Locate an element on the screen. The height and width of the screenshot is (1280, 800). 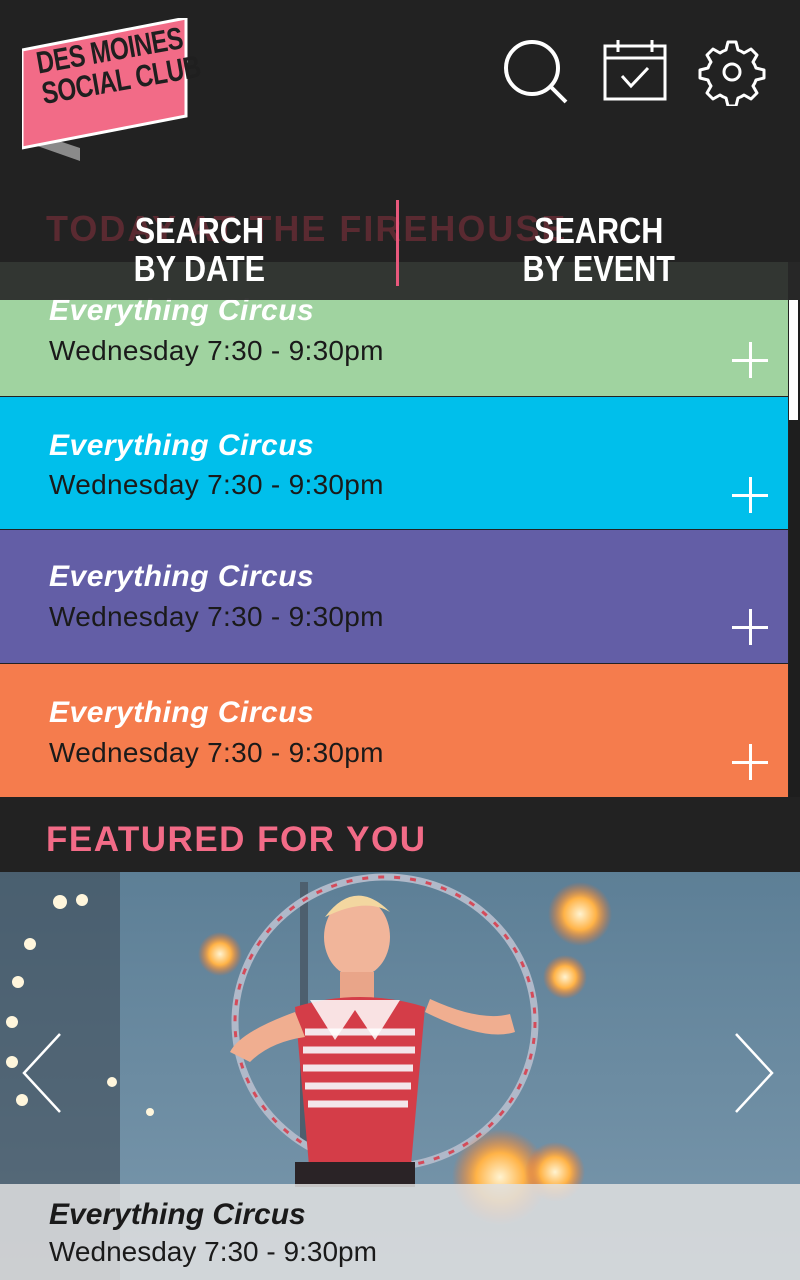
featured-event-title: Everything Circus is located at coordinates (177, 1214).